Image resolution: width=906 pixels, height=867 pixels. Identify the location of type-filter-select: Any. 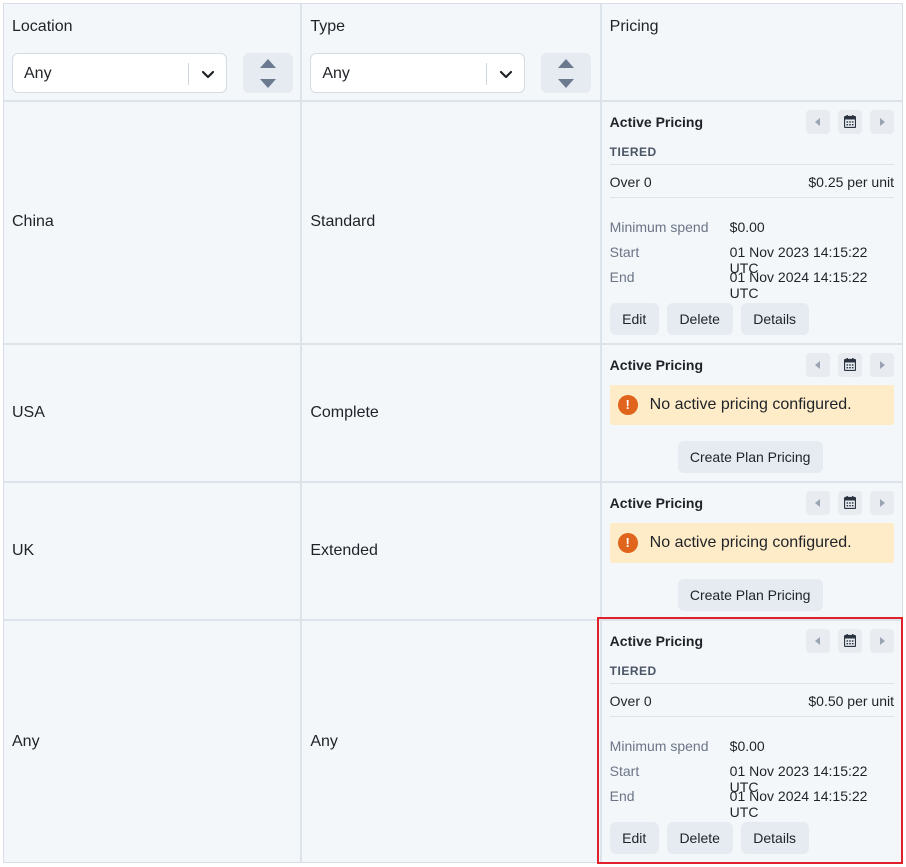
(418, 73).